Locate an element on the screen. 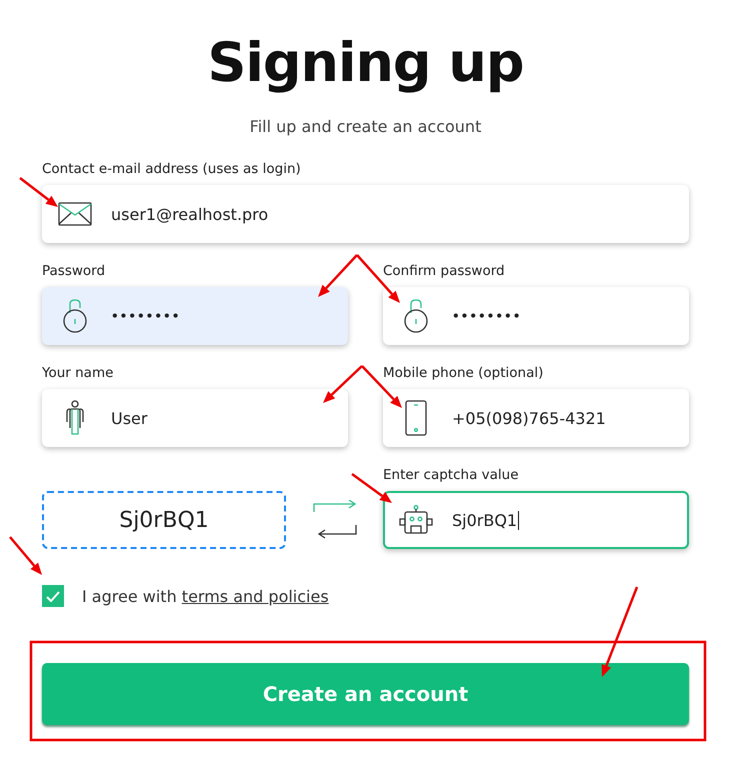  checkbox is located at coordinates (53, 596).